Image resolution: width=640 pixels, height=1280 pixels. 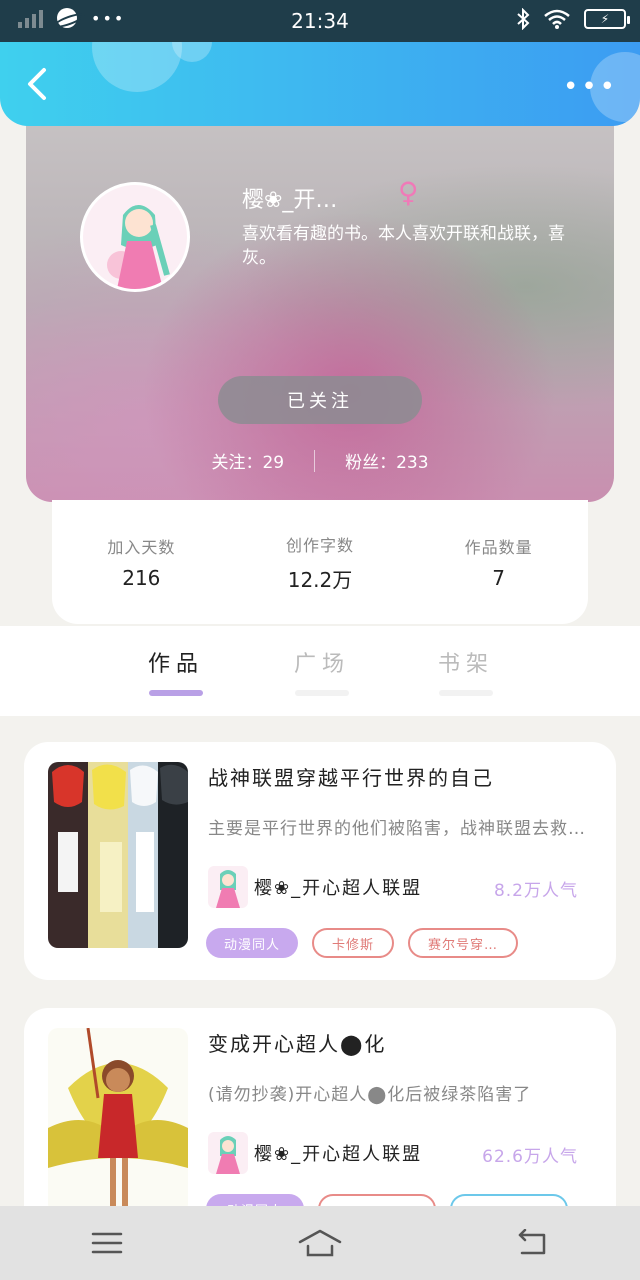 What do you see at coordinates (247, 460) in the screenshot?
I see `following-count: 关注：29` at bounding box center [247, 460].